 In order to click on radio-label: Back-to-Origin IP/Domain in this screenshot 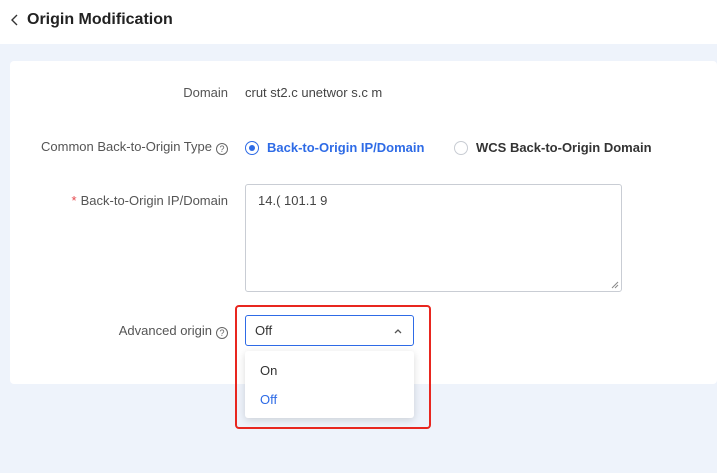, I will do `click(346, 147)`.